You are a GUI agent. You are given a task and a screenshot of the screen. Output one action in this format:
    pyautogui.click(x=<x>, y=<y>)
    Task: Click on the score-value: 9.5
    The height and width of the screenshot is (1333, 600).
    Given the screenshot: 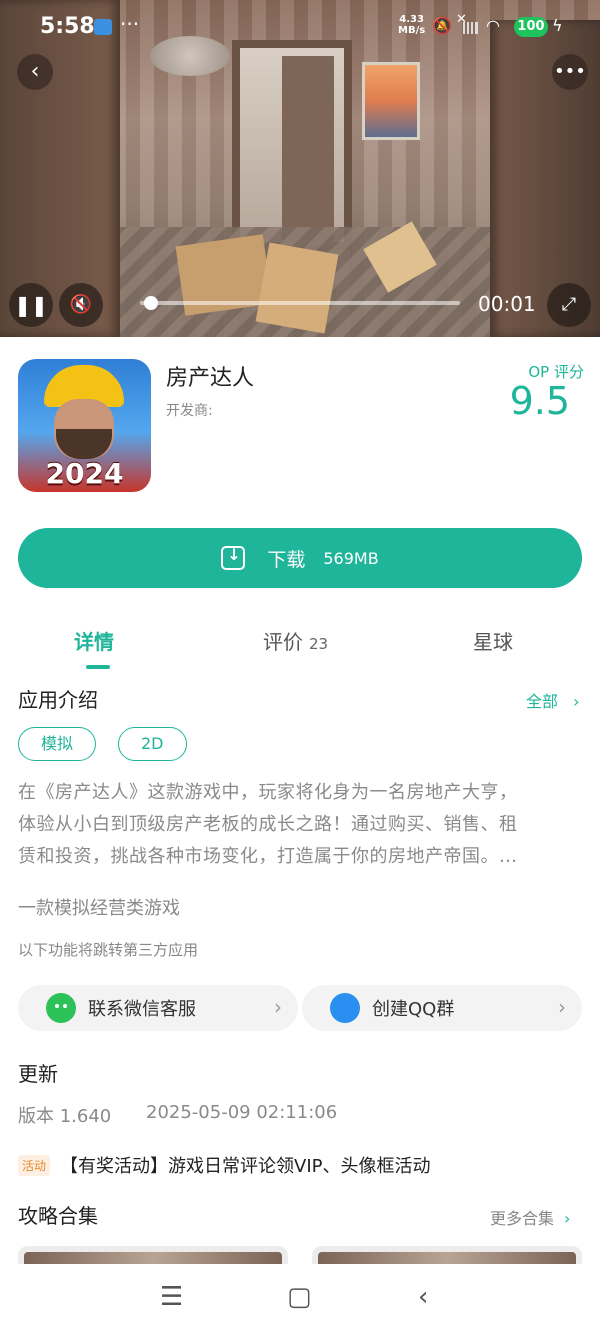 What is the action you would take?
    pyautogui.click(x=539, y=401)
    